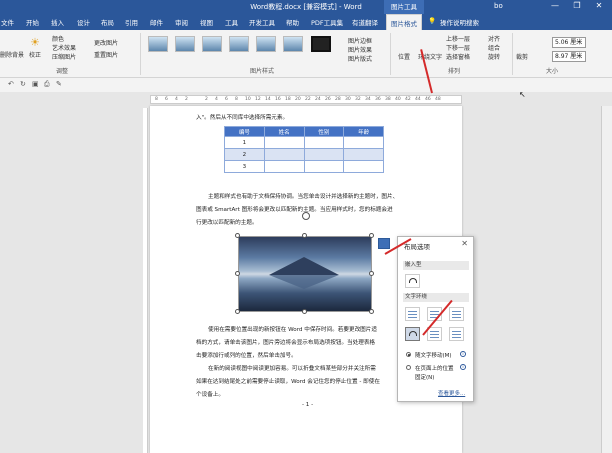 Image resolution: width=612 pixels, height=453 pixels. Describe the element at coordinates (464, 243) in the screenshot. I see `panel-close-icon: ✕` at that location.